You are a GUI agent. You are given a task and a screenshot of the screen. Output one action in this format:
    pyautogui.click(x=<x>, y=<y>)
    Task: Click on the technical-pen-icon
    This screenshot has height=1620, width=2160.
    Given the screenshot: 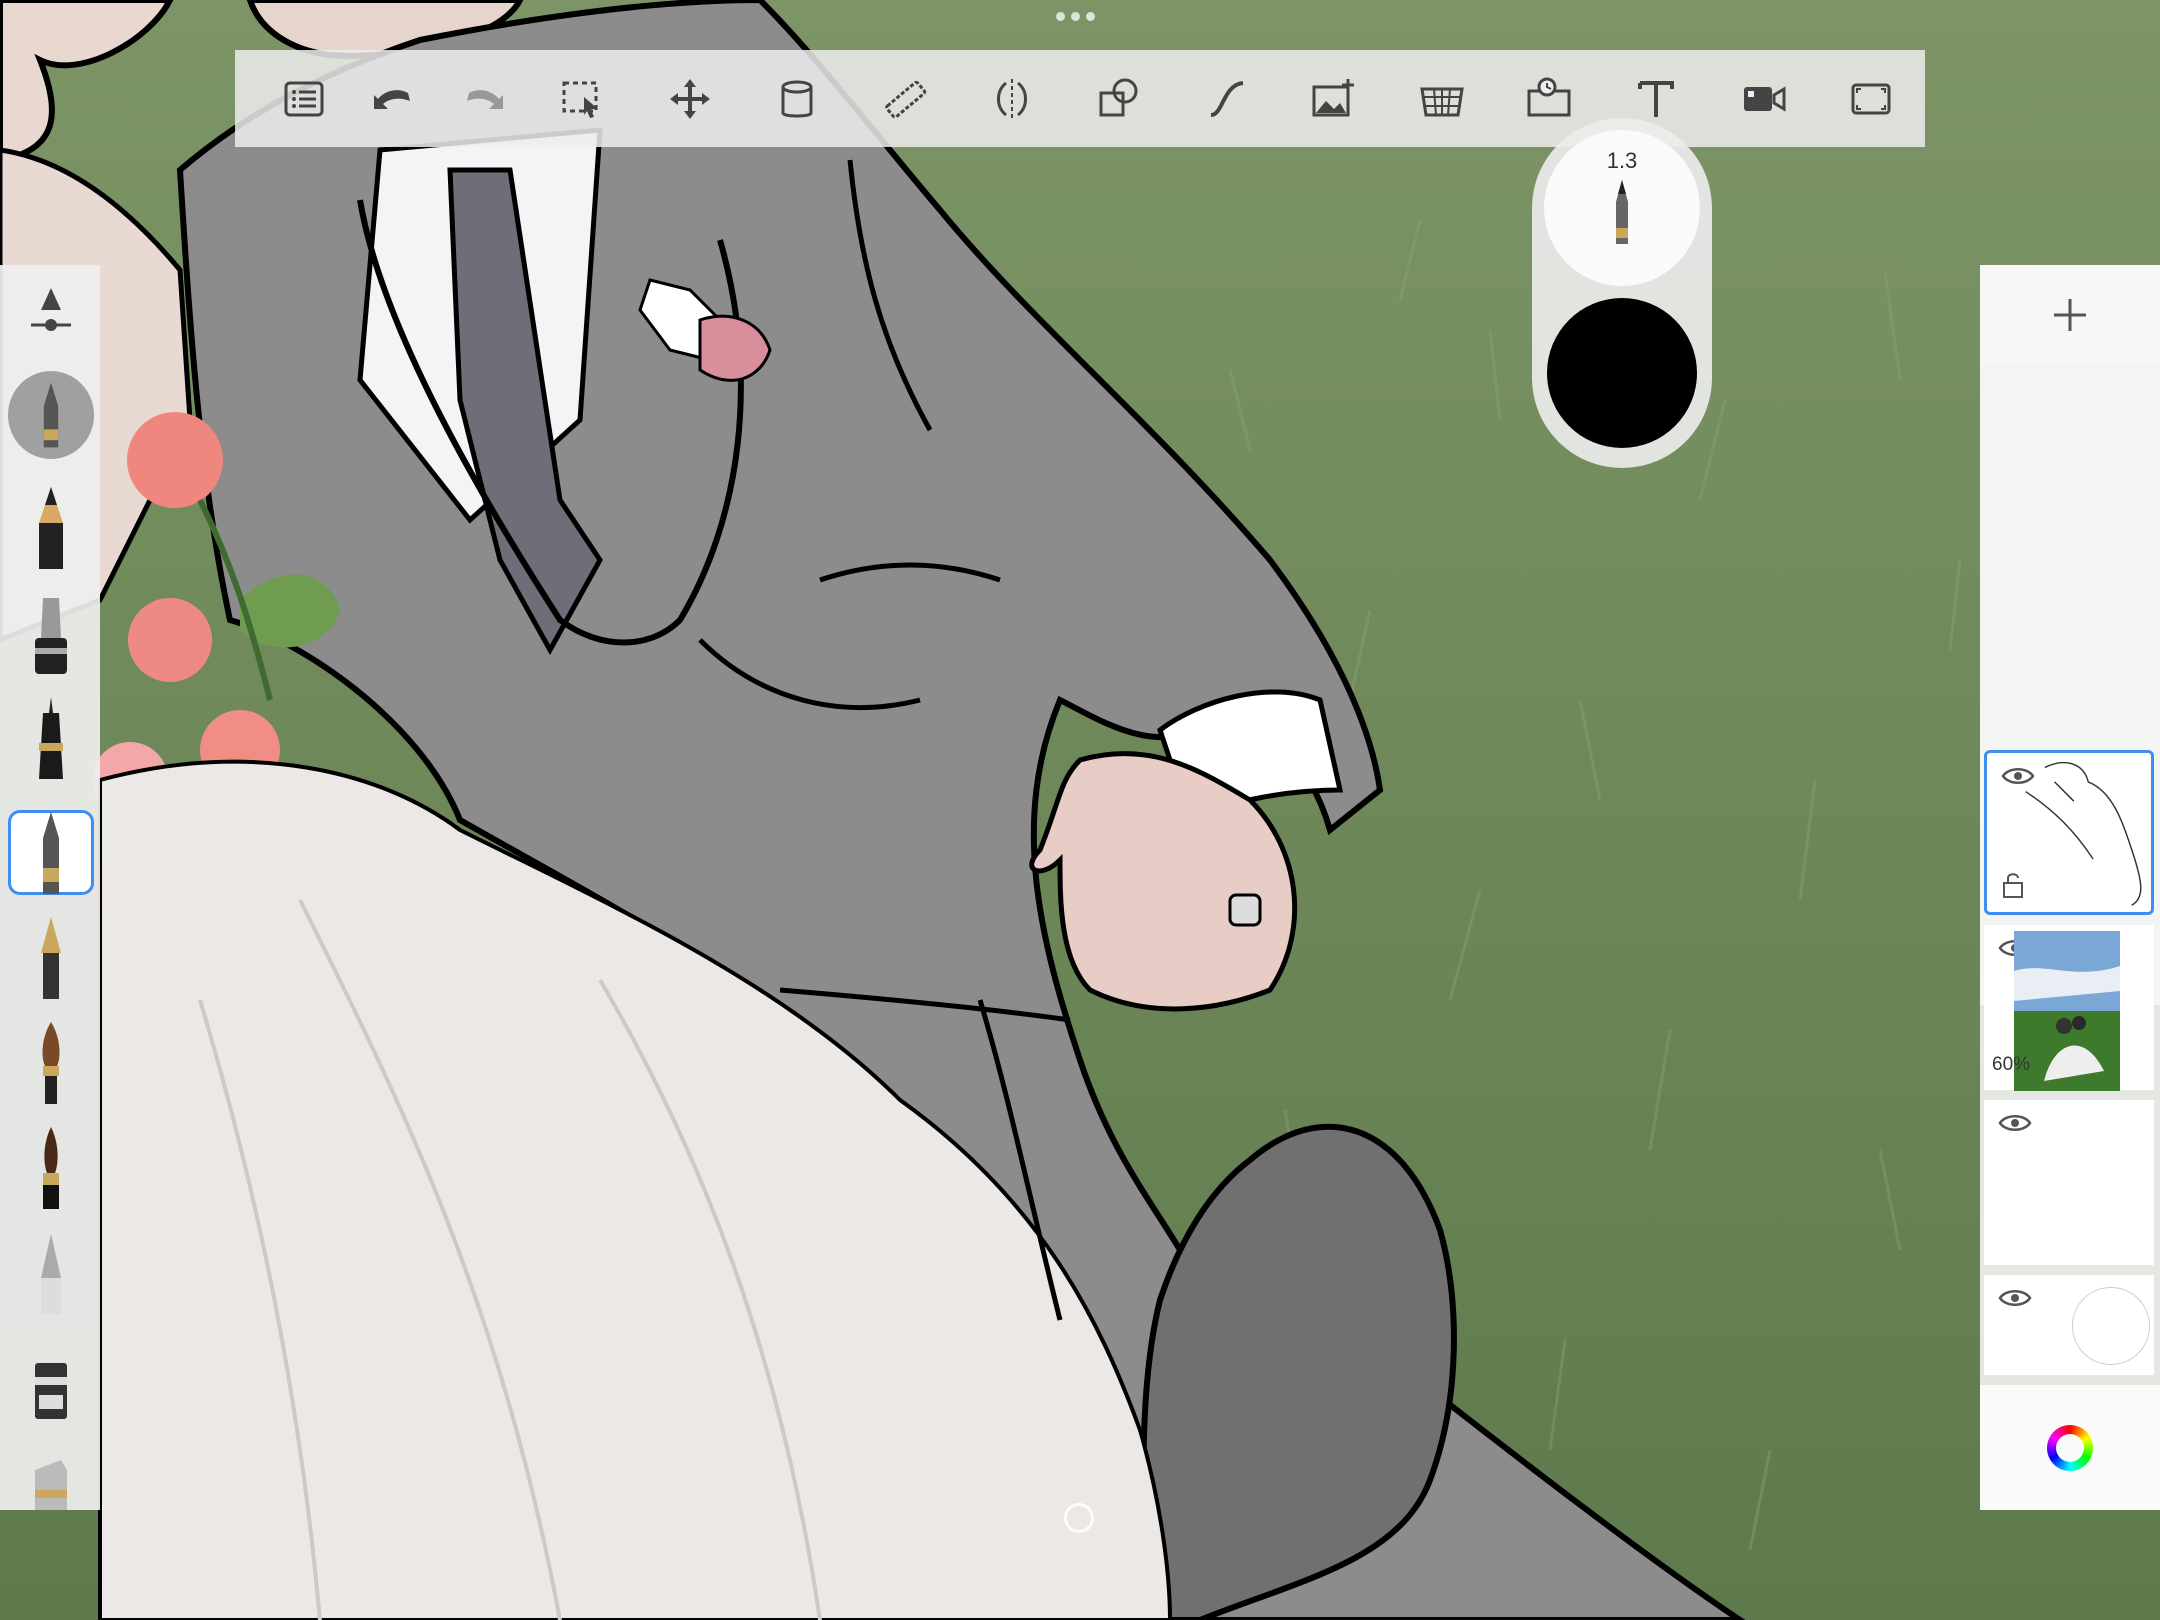 What is the action you would take?
    pyautogui.click(x=51, y=737)
    